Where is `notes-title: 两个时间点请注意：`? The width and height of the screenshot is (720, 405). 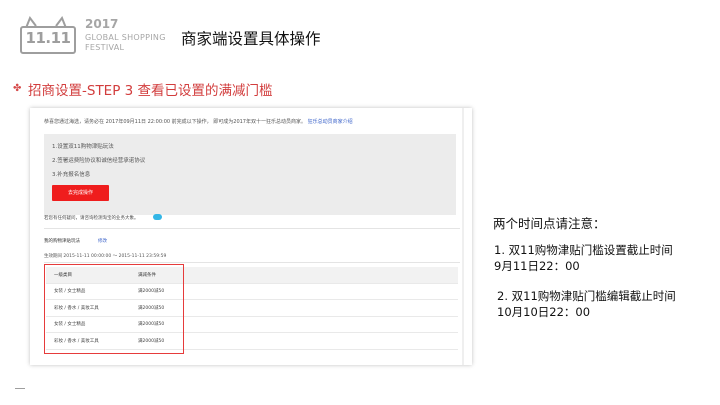 notes-title: 两个时间点请注意： is located at coordinates (549, 223).